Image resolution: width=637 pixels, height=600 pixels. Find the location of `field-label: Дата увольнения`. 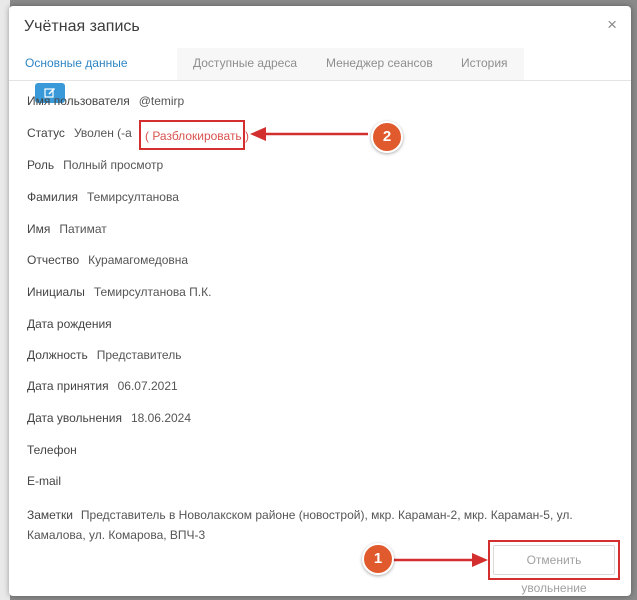

field-label: Дата увольнения is located at coordinates (74, 418).